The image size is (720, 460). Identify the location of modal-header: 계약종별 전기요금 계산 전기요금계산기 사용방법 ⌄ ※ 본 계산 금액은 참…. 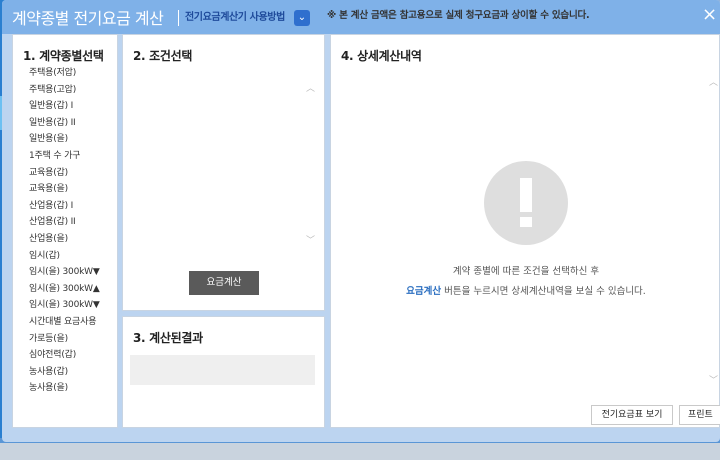
(361, 17).